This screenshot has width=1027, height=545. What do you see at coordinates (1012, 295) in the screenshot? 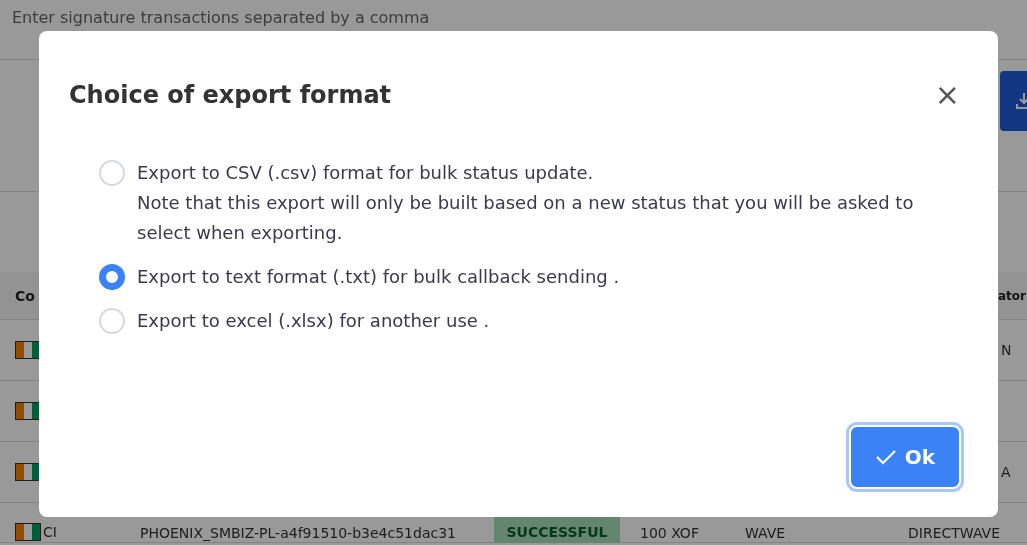
I see `column-header: ator` at bounding box center [1012, 295].